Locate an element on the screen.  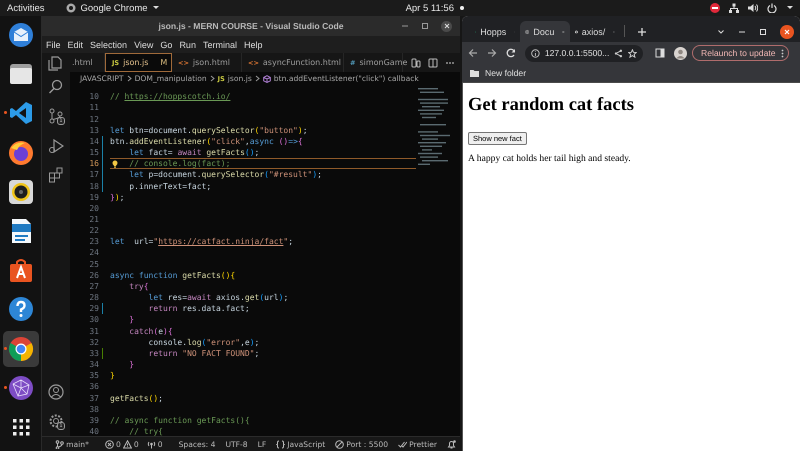
code-line: let p=document.querySelector("#result"); is located at coordinates (225, 175).